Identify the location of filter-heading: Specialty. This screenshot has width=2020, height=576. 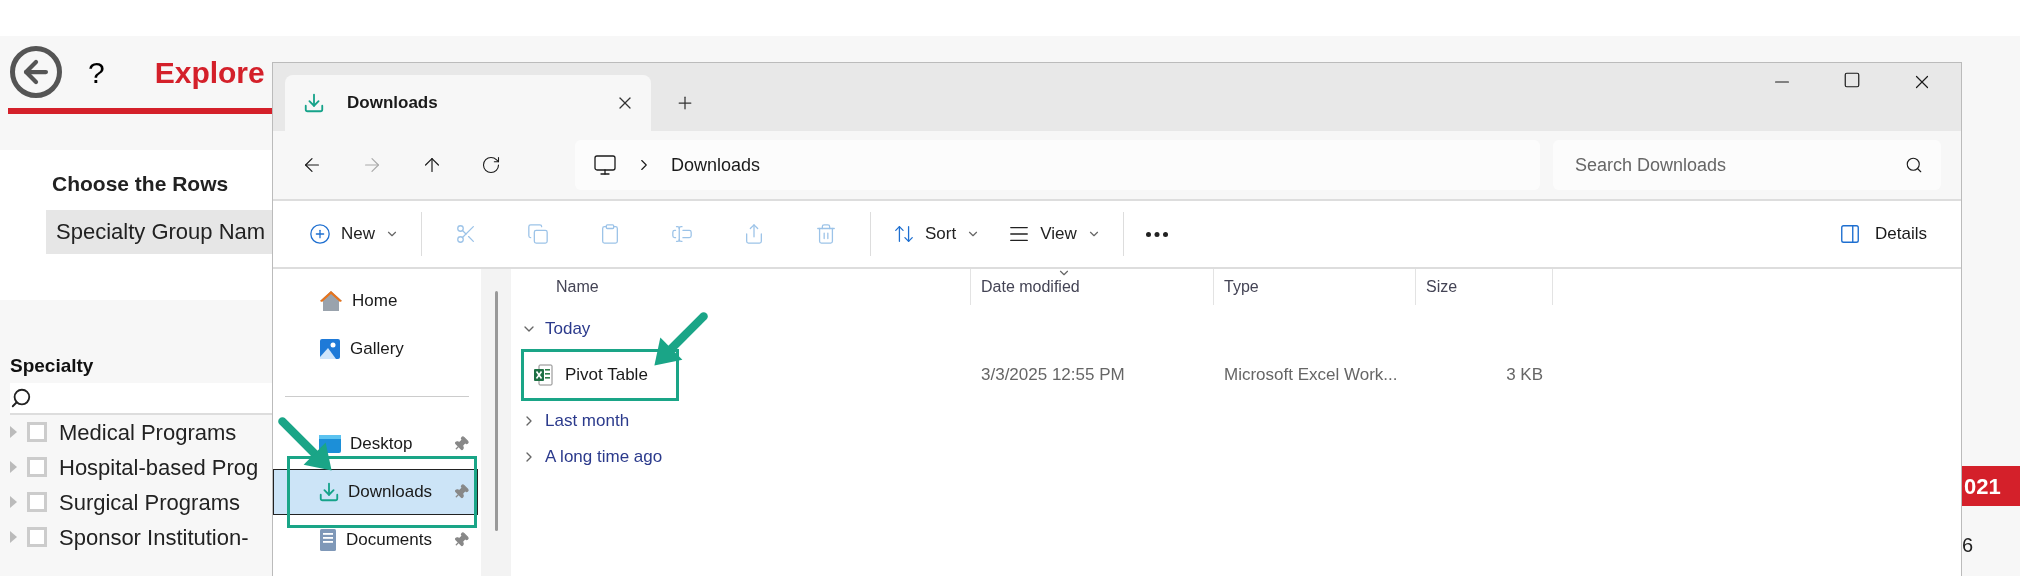
(52, 366).